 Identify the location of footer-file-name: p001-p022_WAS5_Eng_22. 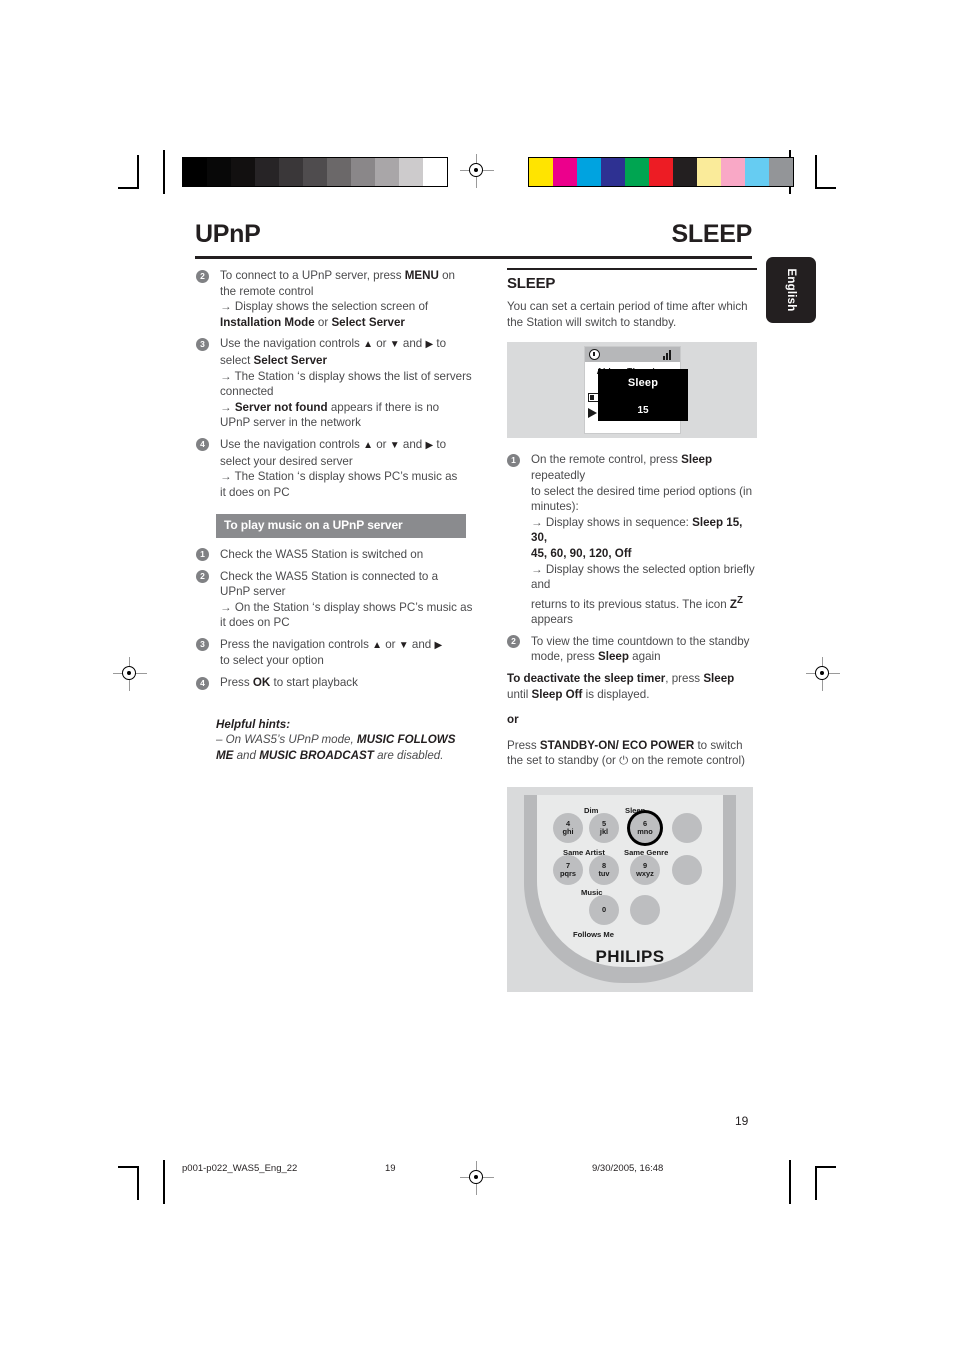
(240, 1168).